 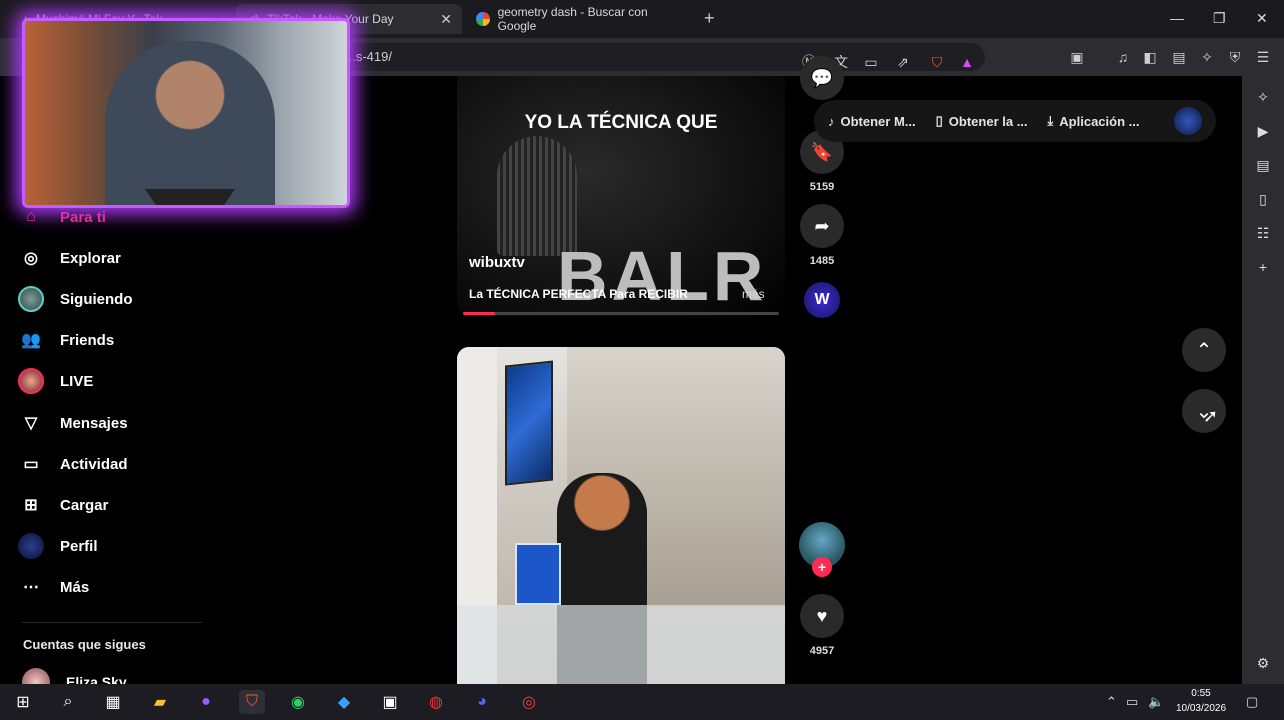 I want to click on menu-icon: ☰, so click(x=1263, y=57).